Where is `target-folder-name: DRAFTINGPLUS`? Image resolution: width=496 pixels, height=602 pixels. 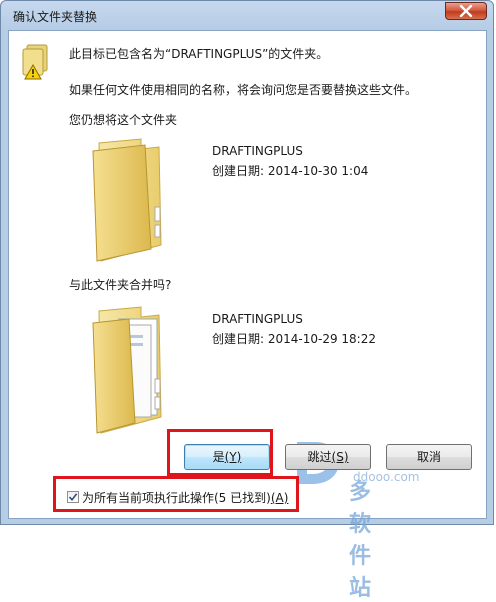 target-folder-name: DRAFTINGPLUS is located at coordinates (257, 151).